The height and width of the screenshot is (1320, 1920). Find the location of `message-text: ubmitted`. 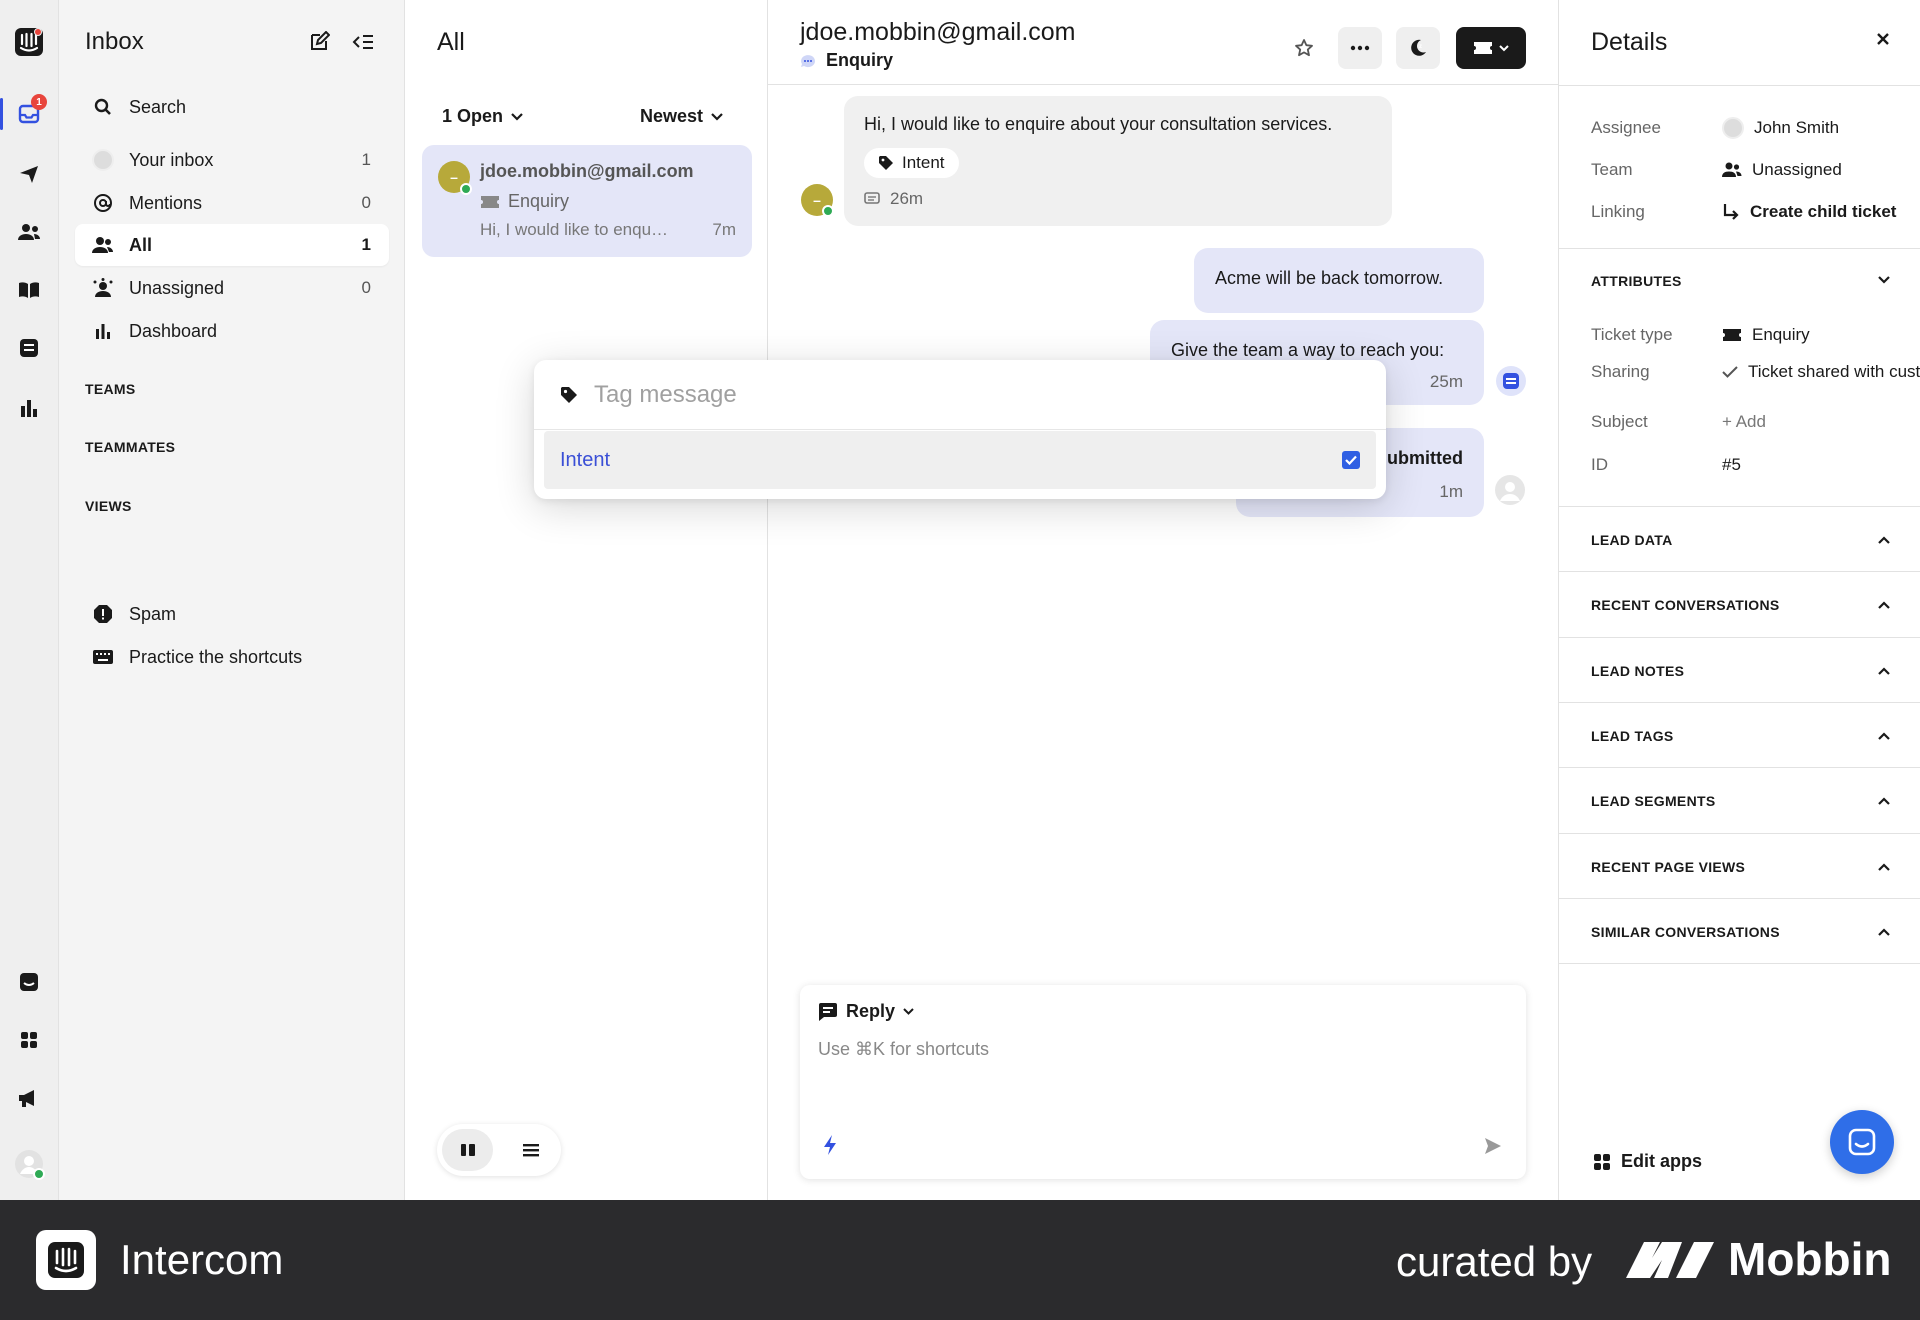

message-text: ubmitted is located at coordinates (1425, 458).